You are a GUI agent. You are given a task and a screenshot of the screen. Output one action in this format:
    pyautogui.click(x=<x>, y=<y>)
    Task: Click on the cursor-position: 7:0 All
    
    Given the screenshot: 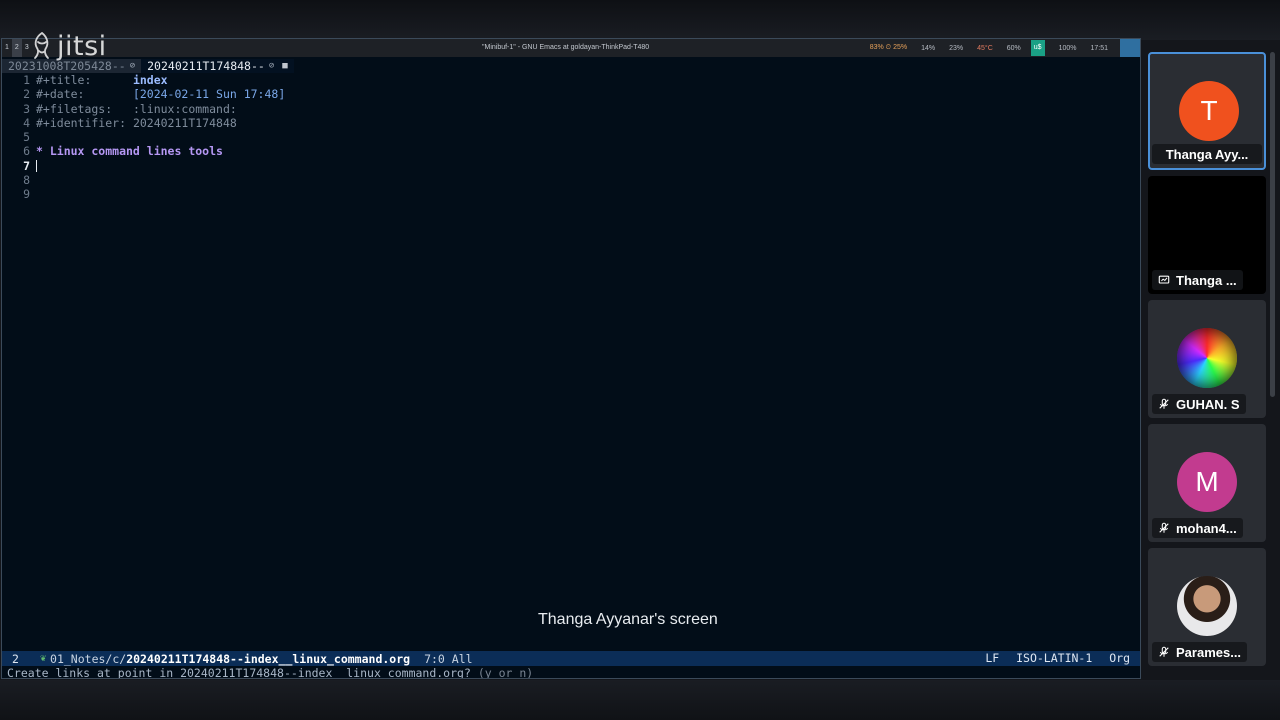 What is the action you would take?
    pyautogui.click(x=448, y=658)
    